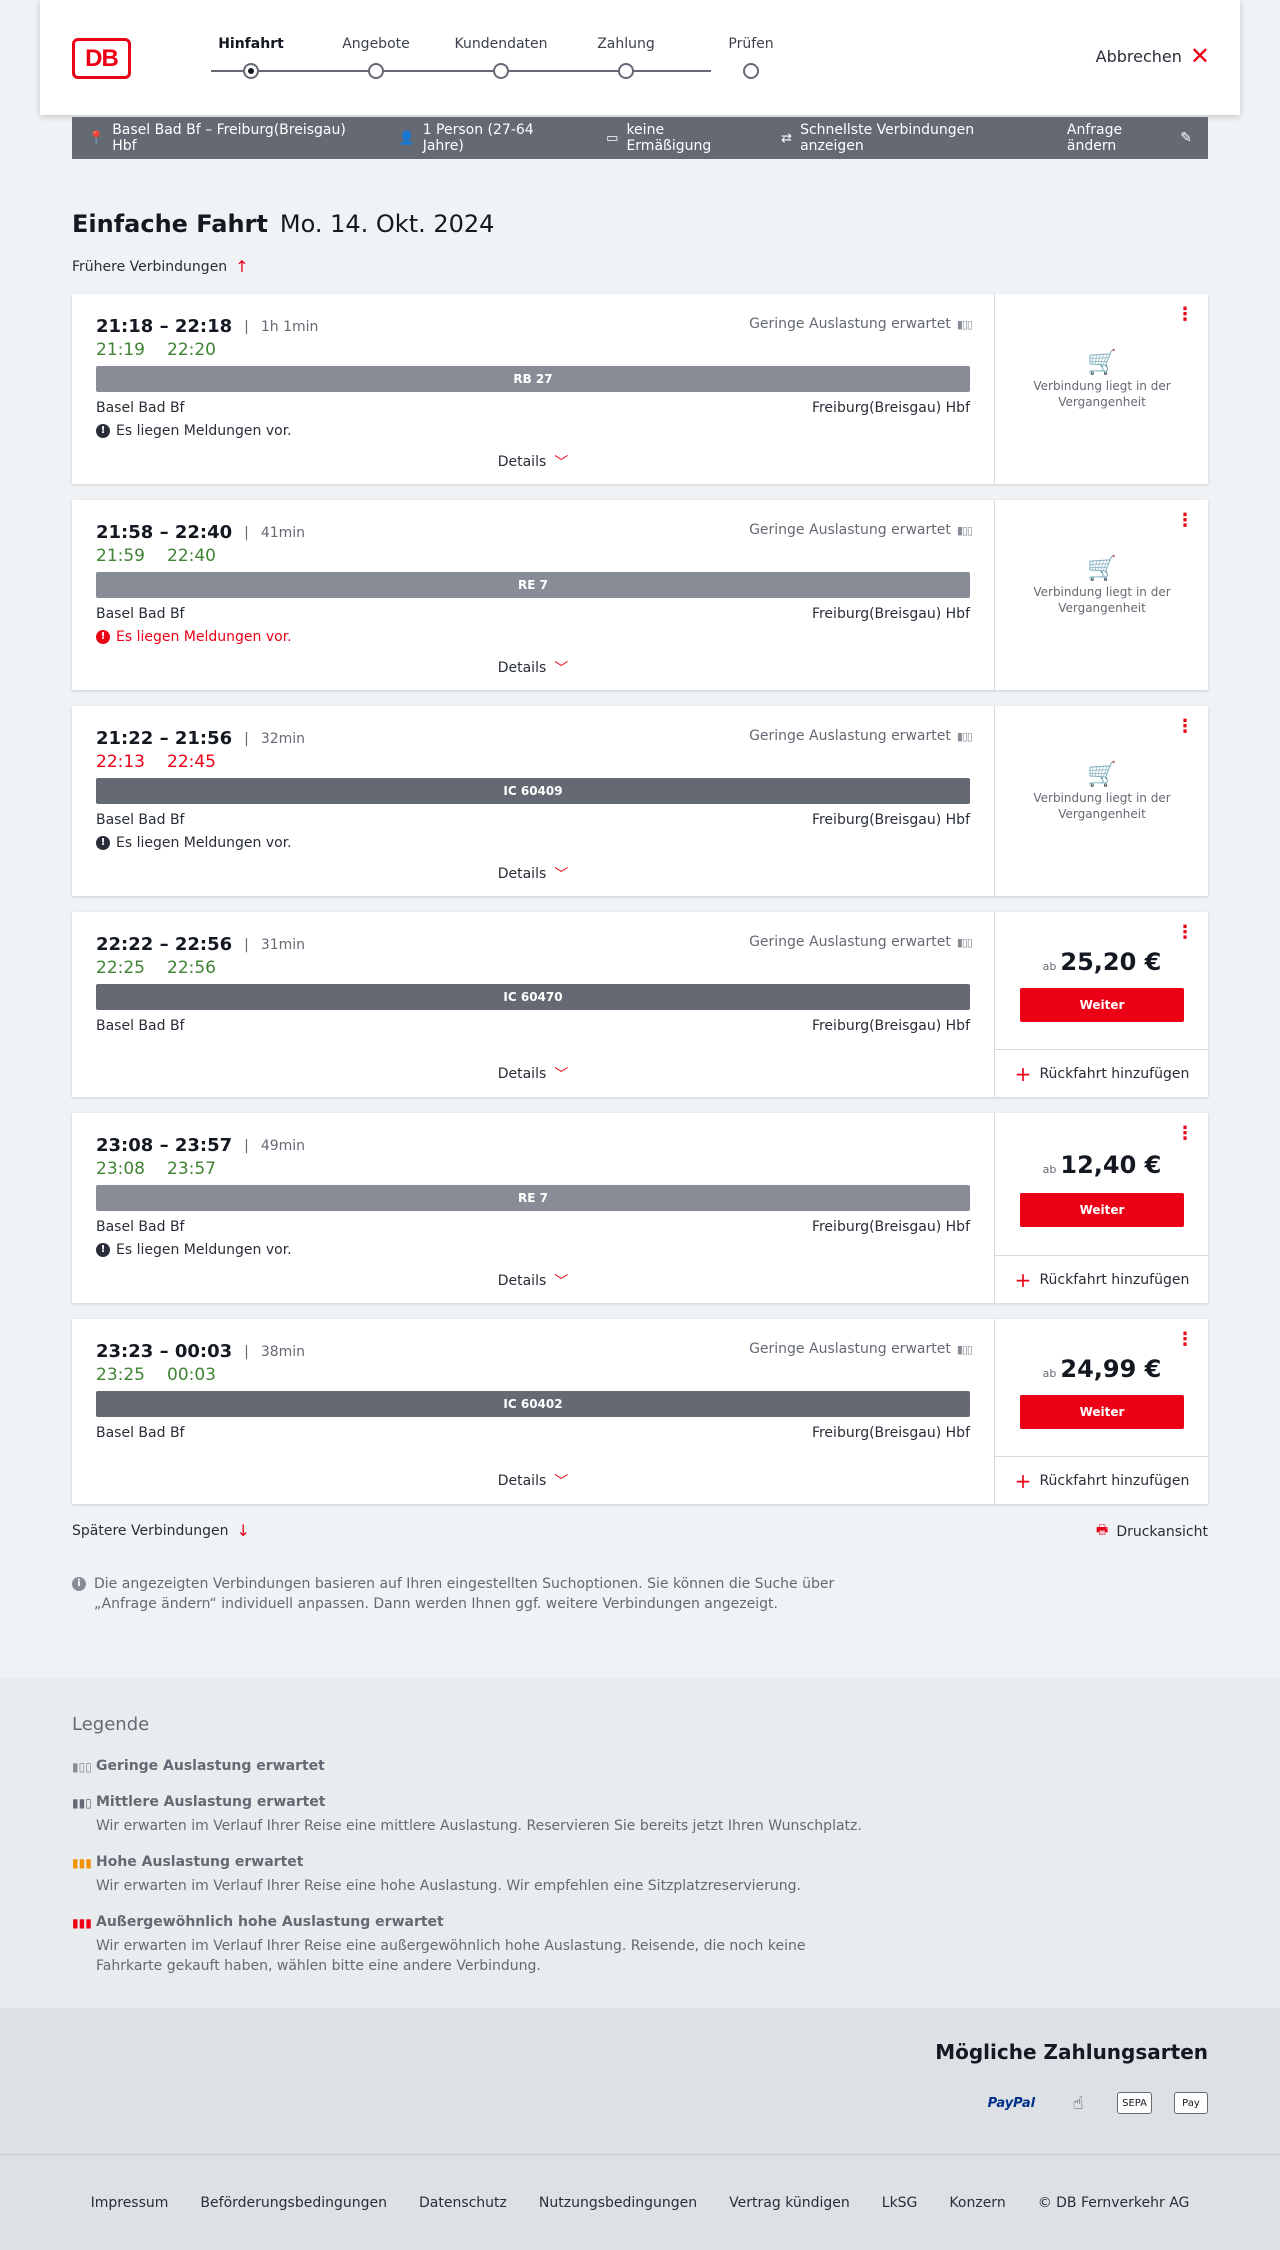 This screenshot has width=1280, height=2250. Describe the element at coordinates (533, 379) in the screenshot. I see `train-bar: RB 27` at that location.